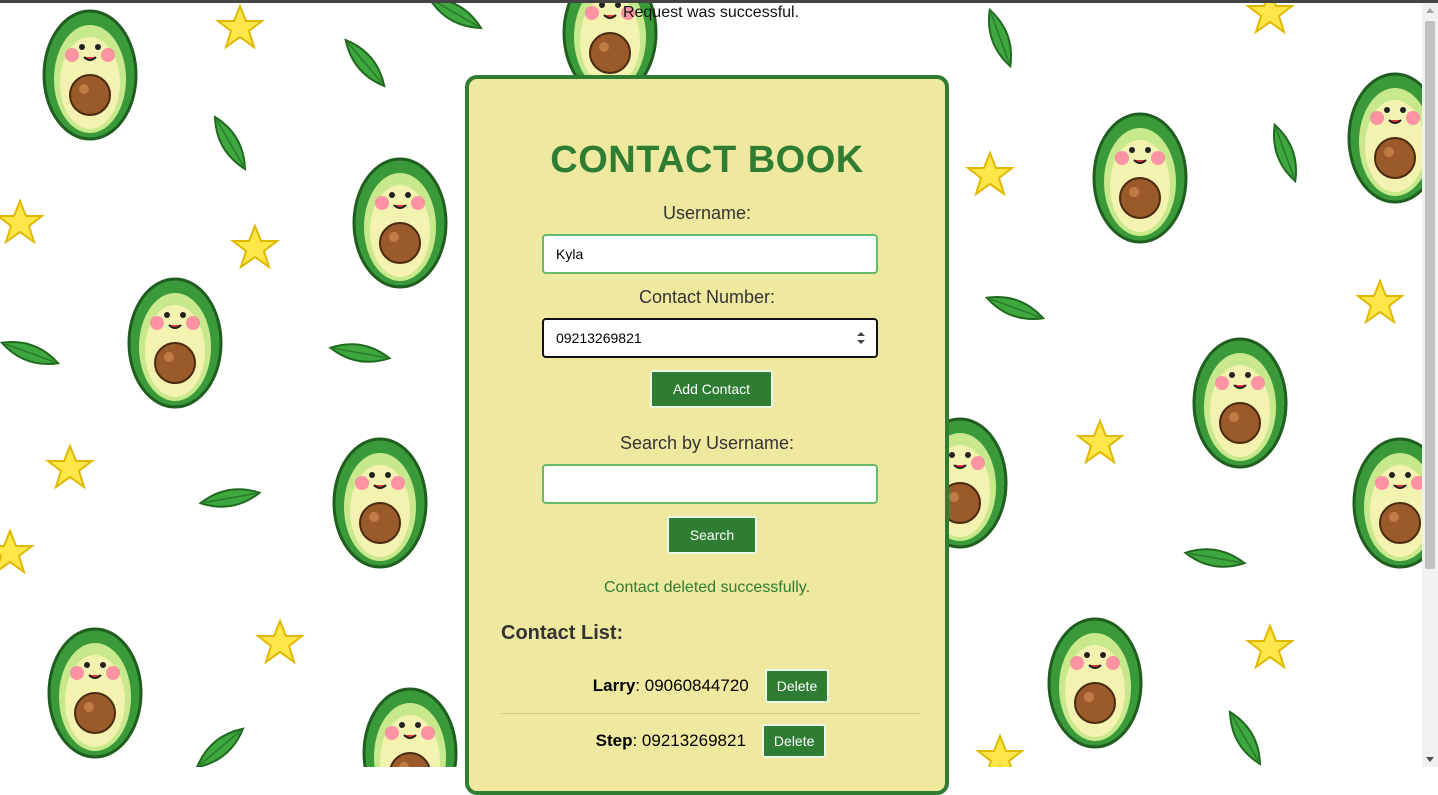 This screenshot has height=795, width=1438. What do you see at coordinates (1430, 759) in the screenshot?
I see `scroll-down-icon` at bounding box center [1430, 759].